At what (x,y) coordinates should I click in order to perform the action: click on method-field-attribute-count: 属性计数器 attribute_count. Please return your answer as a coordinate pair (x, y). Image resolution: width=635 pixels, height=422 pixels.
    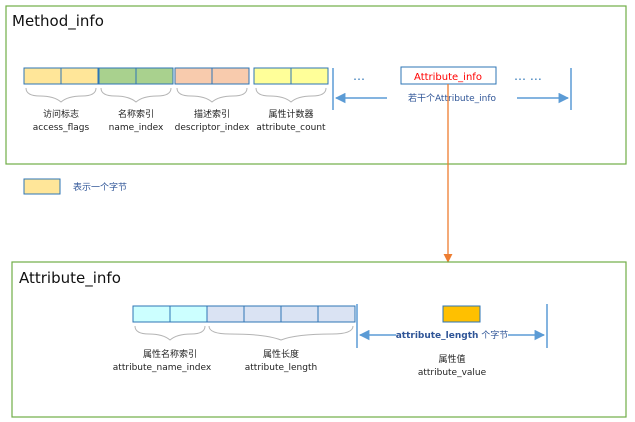
    Looking at the image, I should click on (291, 100).